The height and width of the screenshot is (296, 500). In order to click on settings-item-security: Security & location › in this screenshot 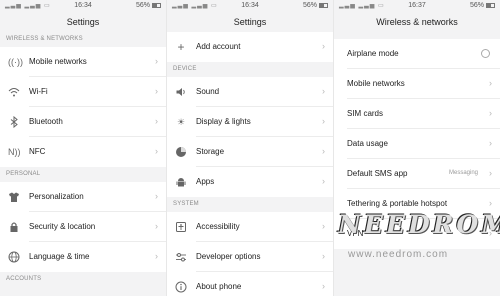, I will do `click(83, 227)`.